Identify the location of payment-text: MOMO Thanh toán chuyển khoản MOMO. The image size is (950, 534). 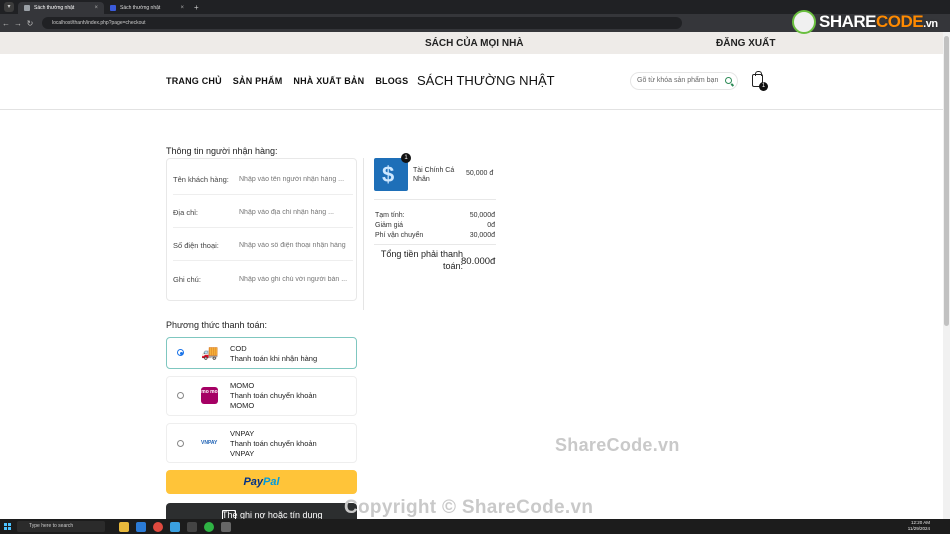
(273, 396).